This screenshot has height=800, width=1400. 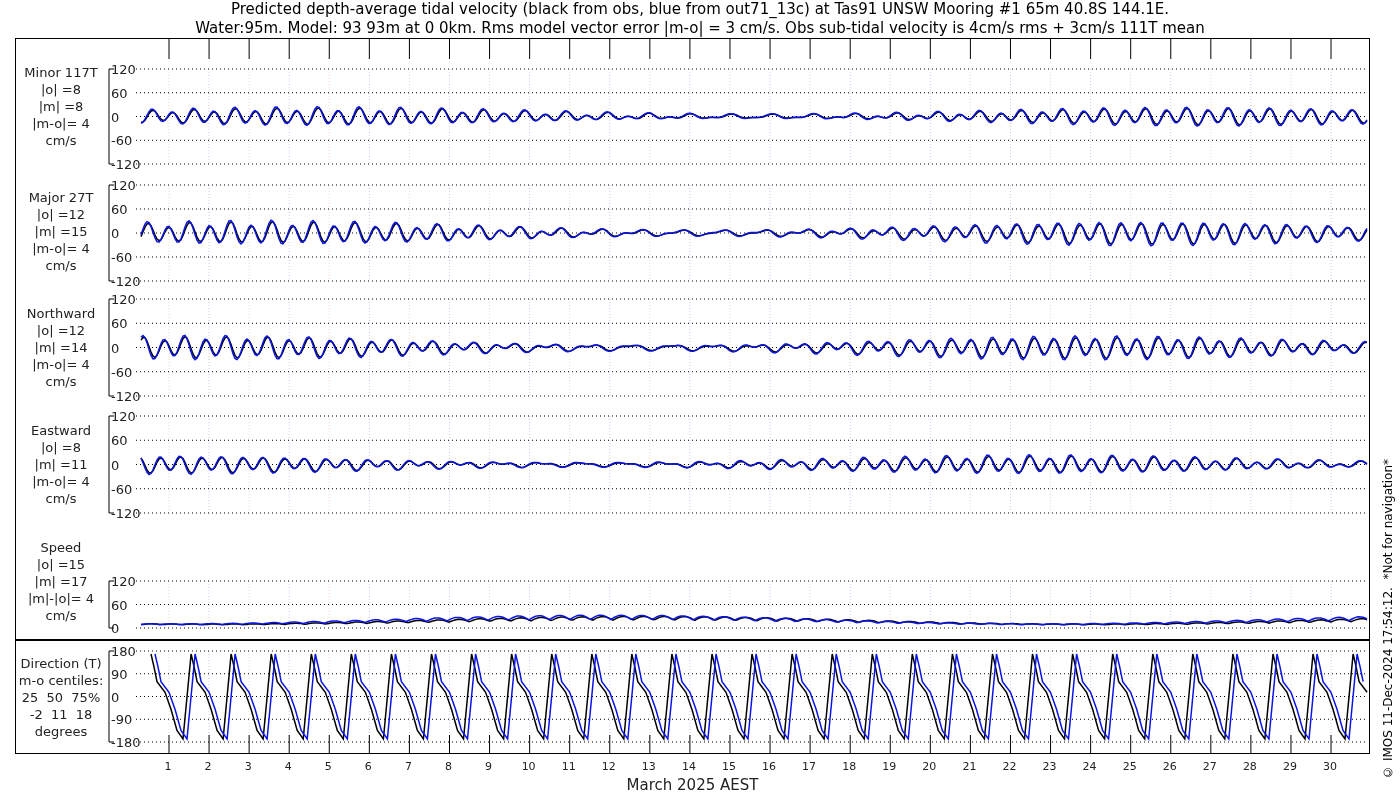 What do you see at coordinates (769, 766) in the screenshot?
I see `day-tick-label: 16` at bounding box center [769, 766].